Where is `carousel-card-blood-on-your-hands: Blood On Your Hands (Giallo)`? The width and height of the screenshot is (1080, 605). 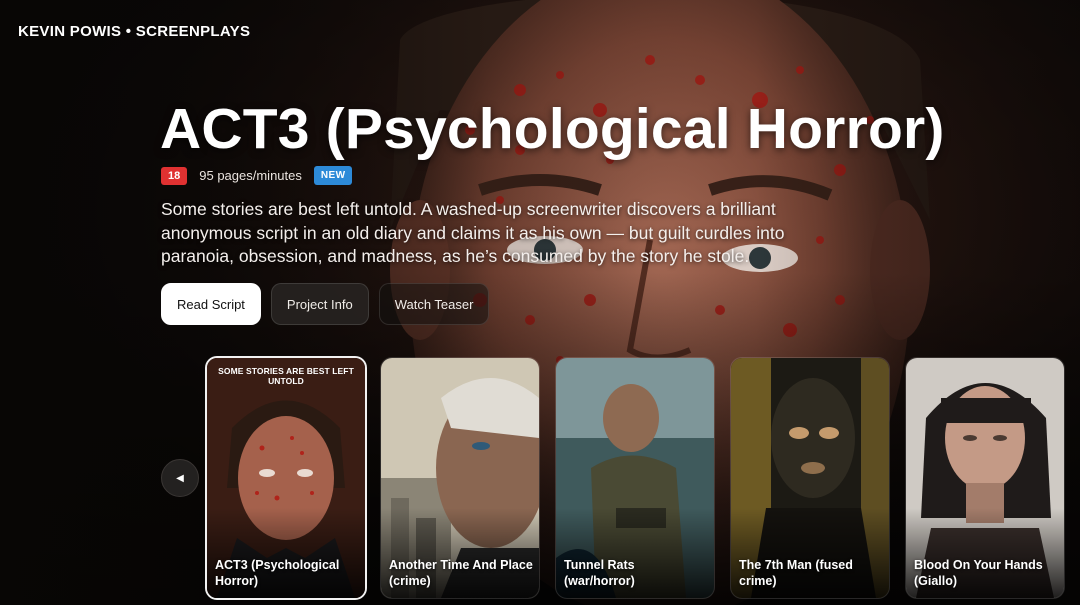 carousel-card-blood-on-your-hands: Blood On Your Hands (Giallo) is located at coordinates (985, 478).